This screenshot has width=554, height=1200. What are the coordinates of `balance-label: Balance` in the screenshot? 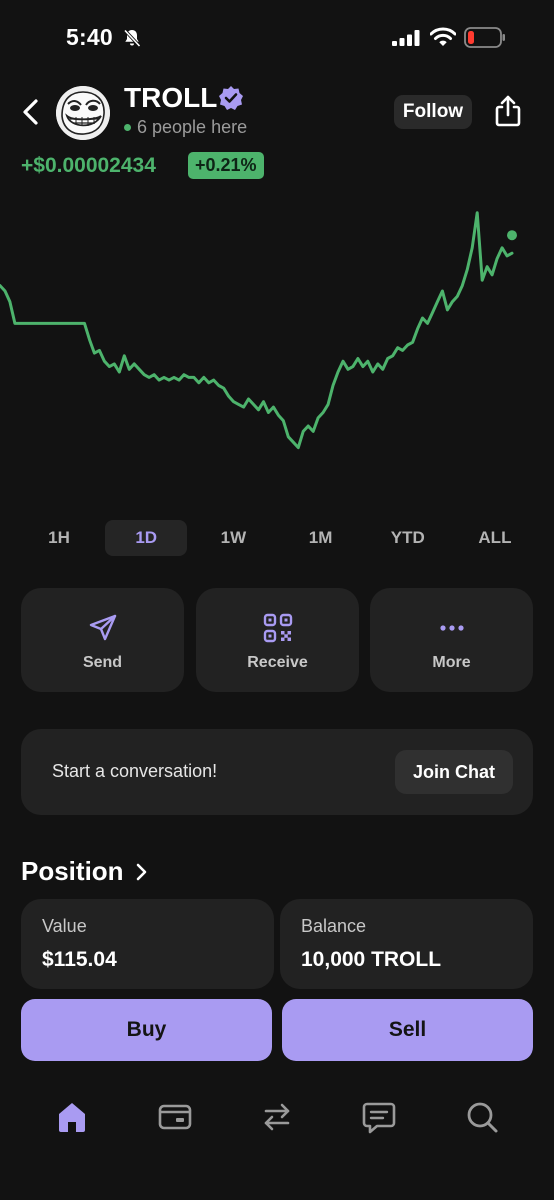 It's located at (334, 926).